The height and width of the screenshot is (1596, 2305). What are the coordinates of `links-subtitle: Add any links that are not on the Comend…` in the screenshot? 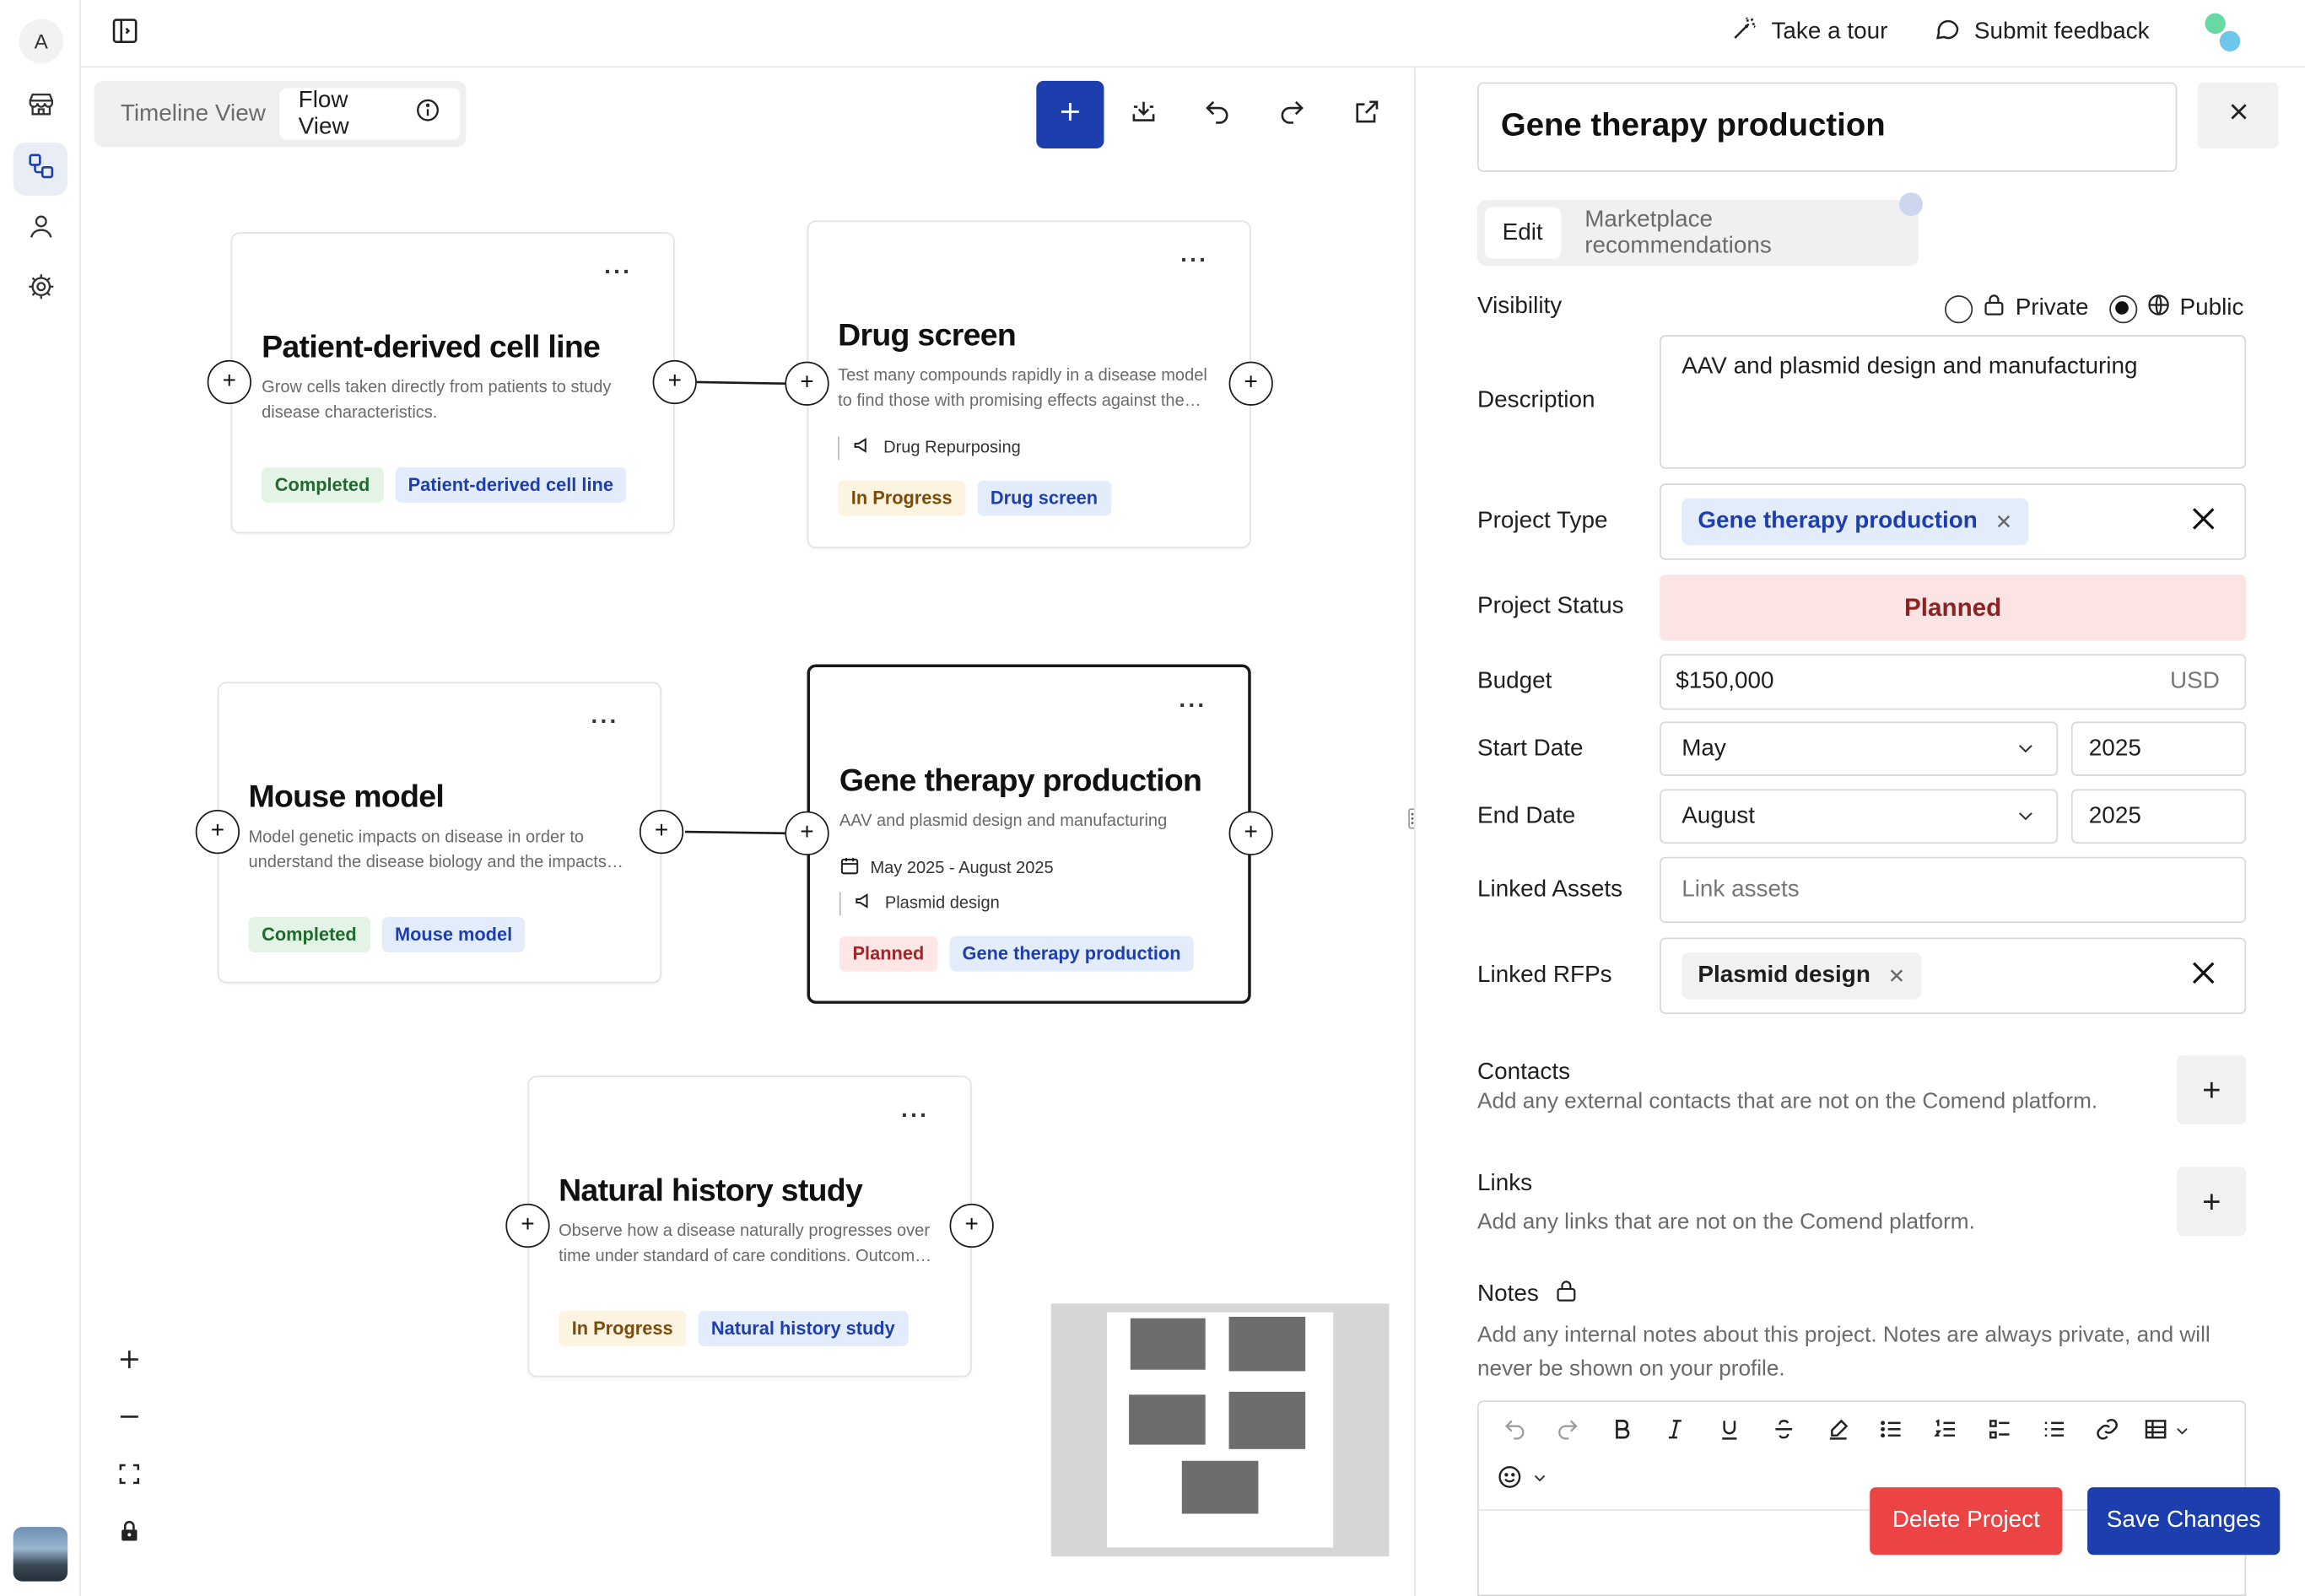 It's located at (1726, 1222).